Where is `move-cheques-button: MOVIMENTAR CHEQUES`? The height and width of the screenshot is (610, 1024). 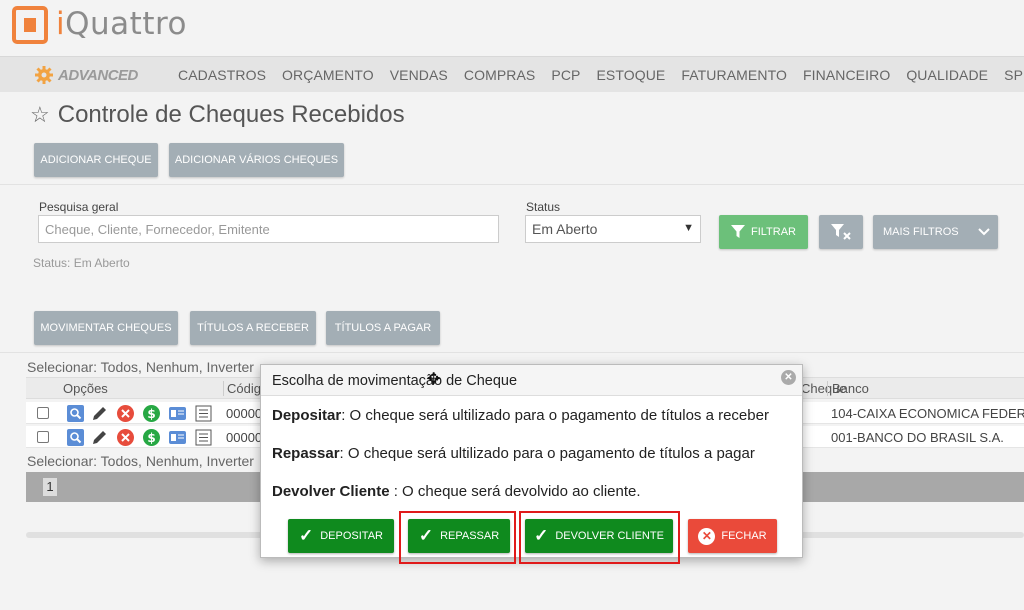 move-cheques-button: MOVIMENTAR CHEQUES is located at coordinates (106, 328).